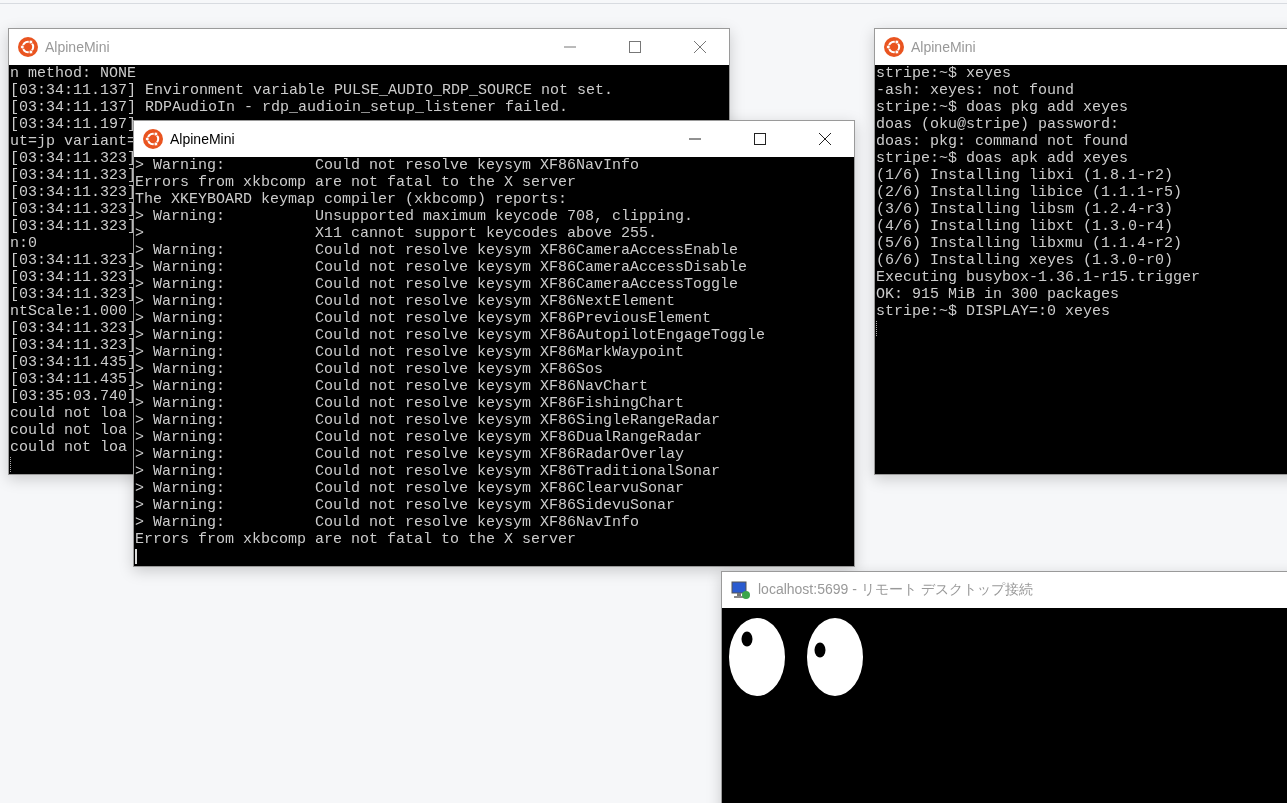 This screenshot has height=803, width=1287. Describe the element at coordinates (312, 90) in the screenshot. I see `terminal-line: [03:34:11.137] Environment variable PULSE_AUDIO_RDP_SOURCE not set.` at that location.